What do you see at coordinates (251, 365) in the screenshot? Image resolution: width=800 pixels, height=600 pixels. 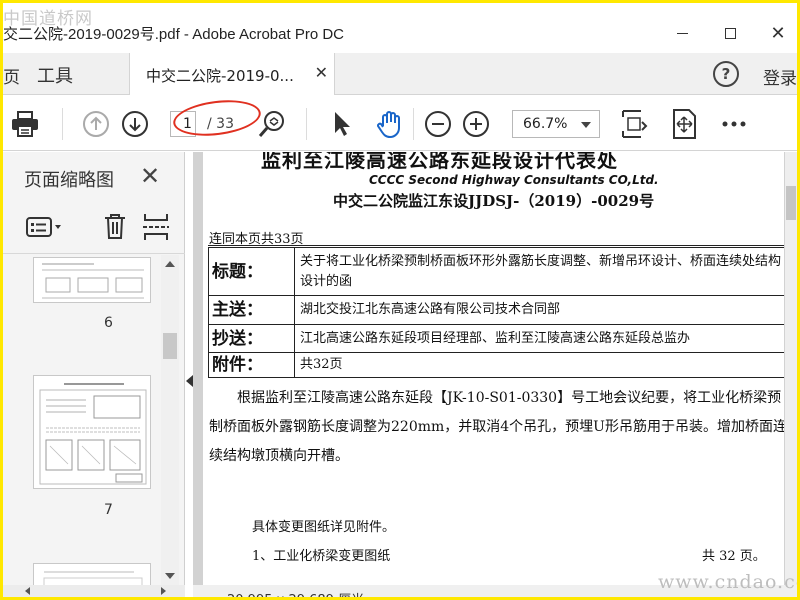 I see `meta-key: 附件：` at bounding box center [251, 365].